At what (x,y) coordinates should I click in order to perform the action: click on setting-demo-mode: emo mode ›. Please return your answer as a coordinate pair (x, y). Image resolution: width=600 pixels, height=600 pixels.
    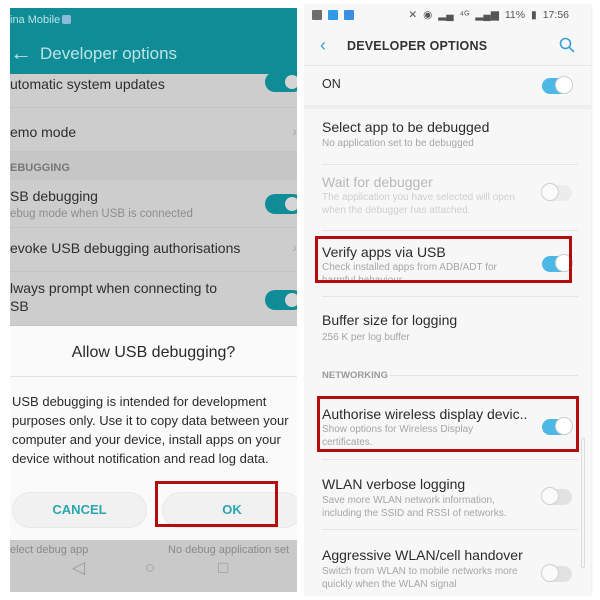
    Looking at the image, I should click on (153, 130).